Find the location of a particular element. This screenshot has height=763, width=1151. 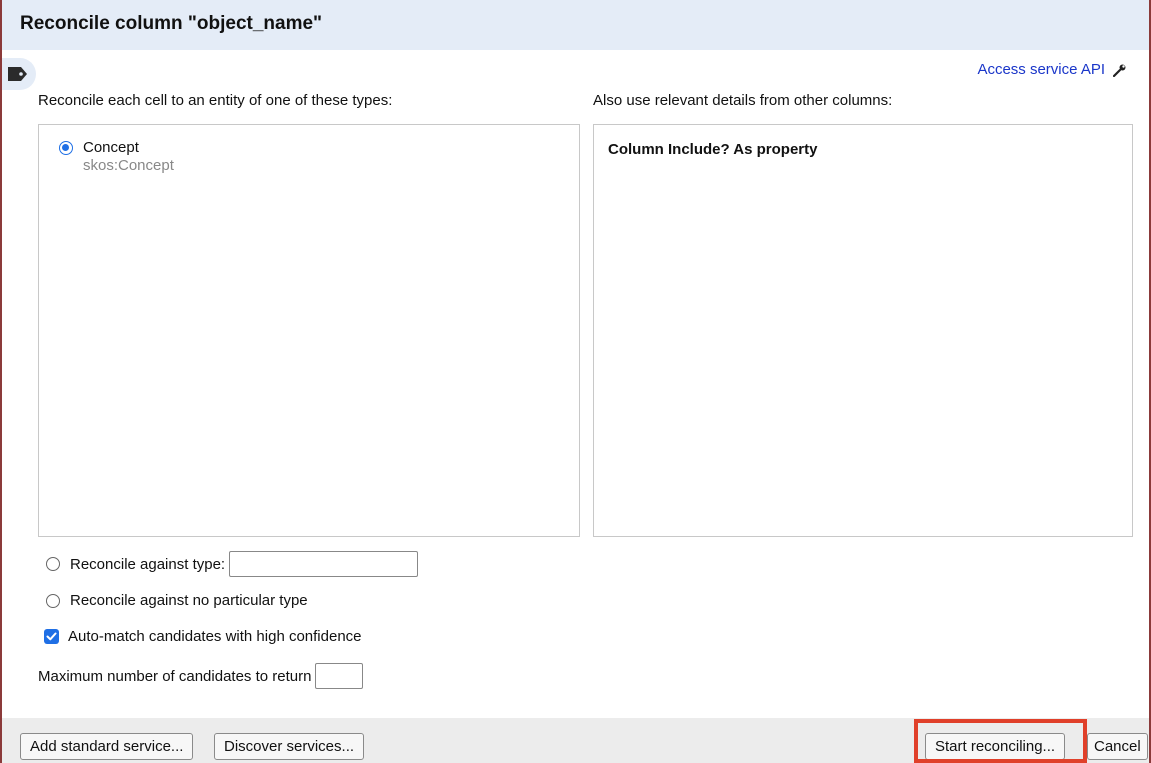

type-search-input is located at coordinates (324, 564).